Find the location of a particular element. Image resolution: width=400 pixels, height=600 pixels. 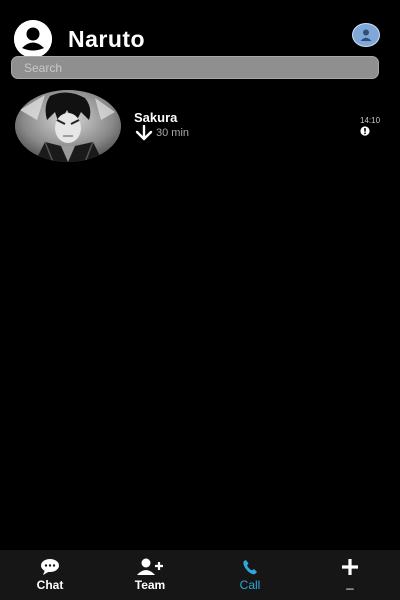

call-meta: 30 min is located at coordinates (161, 133).